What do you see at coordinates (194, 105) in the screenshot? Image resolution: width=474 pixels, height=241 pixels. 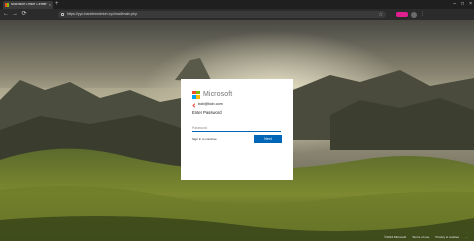 I see `back-arrow-icon` at bounding box center [194, 105].